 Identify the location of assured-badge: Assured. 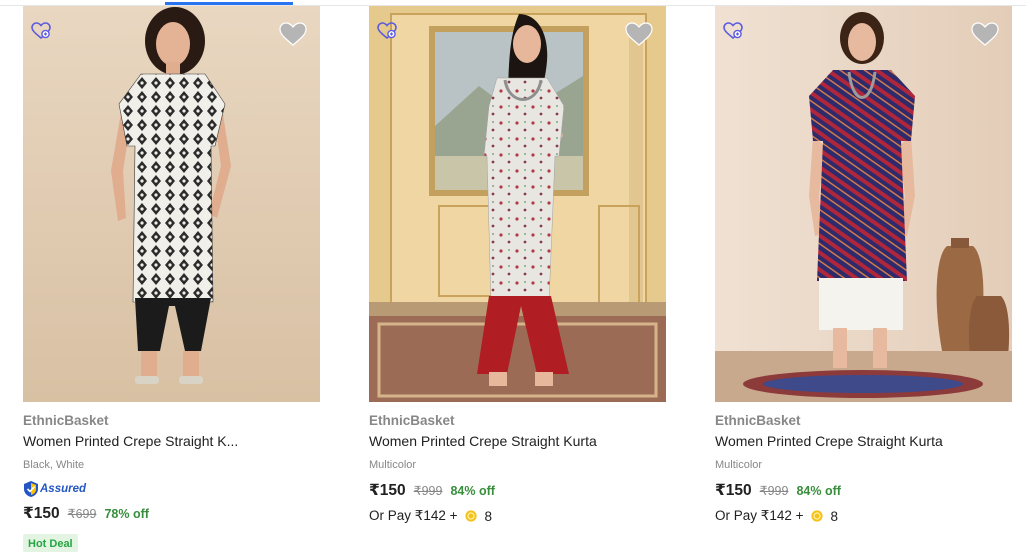
(54, 489).